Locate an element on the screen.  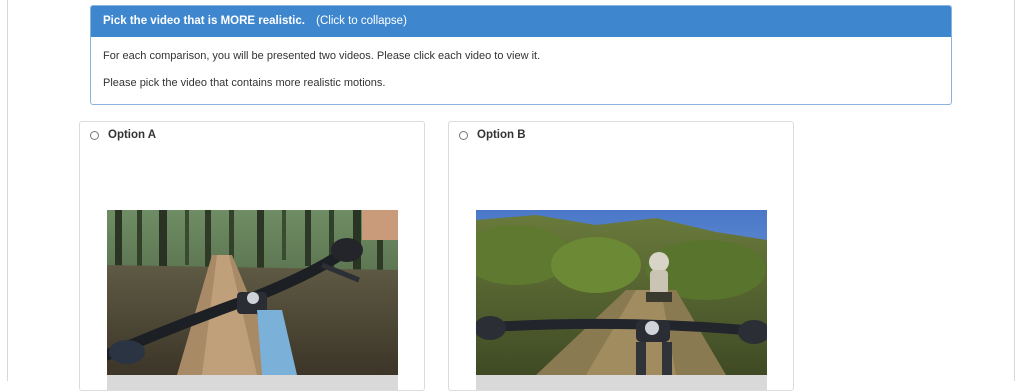
option-a-video is located at coordinates (252, 292).